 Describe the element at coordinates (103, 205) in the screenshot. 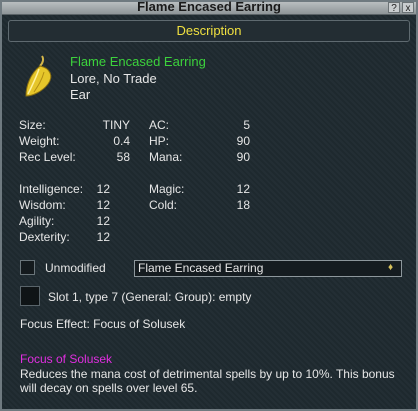

I see `wisdom-value: 12` at that location.